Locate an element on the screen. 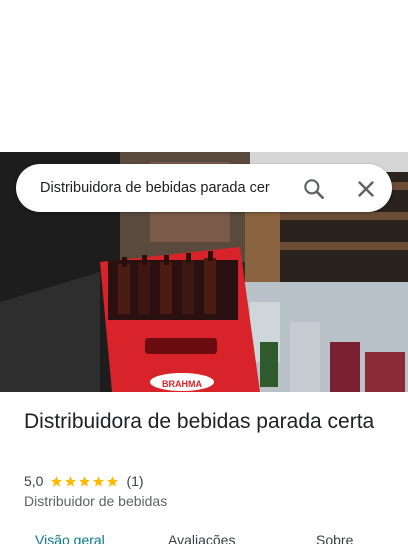 The width and height of the screenshot is (408, 544). rating-value: 5,0 is located at coordinates (34, 481).